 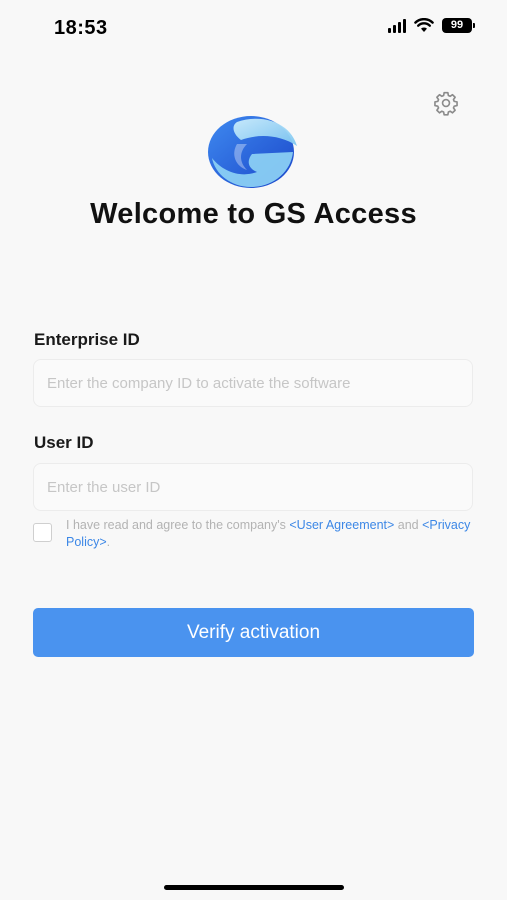 I want to click on signal-icon, so click(x=397, y=25).